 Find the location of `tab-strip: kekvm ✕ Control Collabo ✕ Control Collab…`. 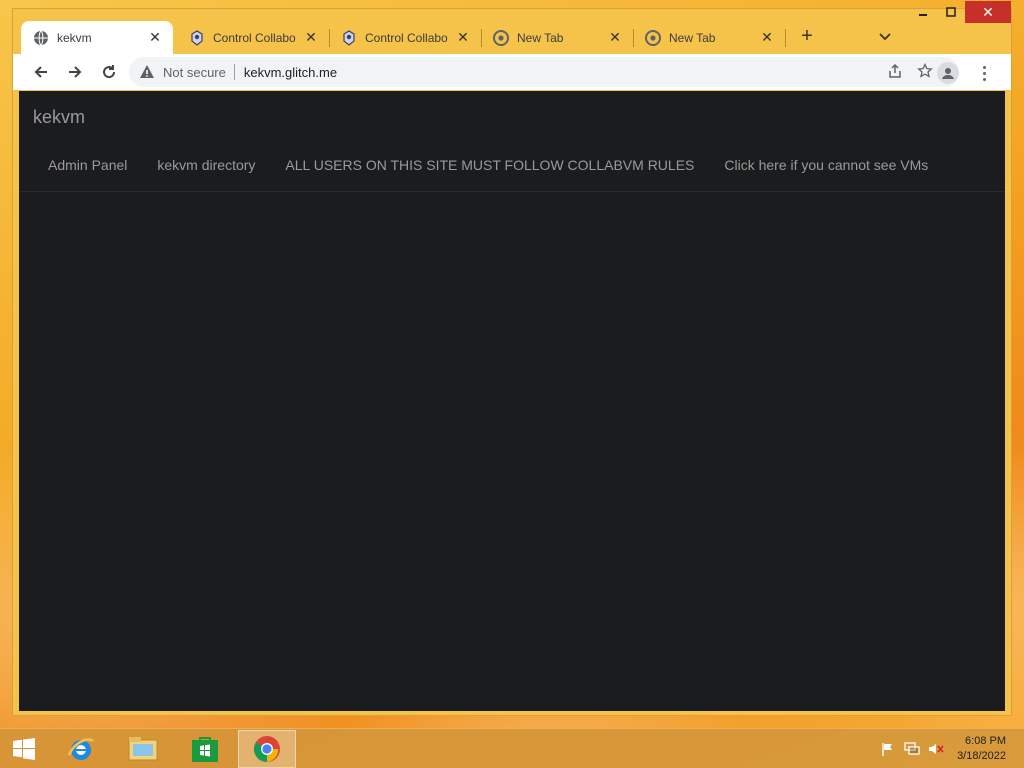

tab-strip: kekvm ✕ Control Collabo ✕ Control Collab… is located at coordinates (512, 27).